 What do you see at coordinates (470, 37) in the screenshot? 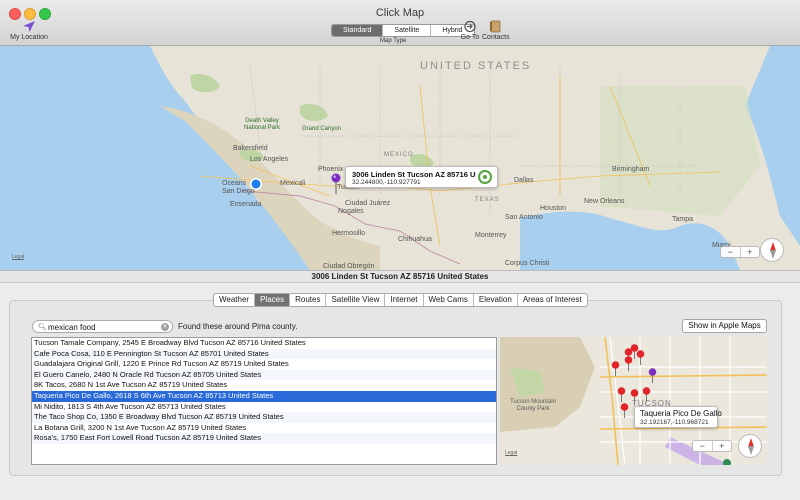
I see `go-to-label: Go To` at bounding box center [470, 37].